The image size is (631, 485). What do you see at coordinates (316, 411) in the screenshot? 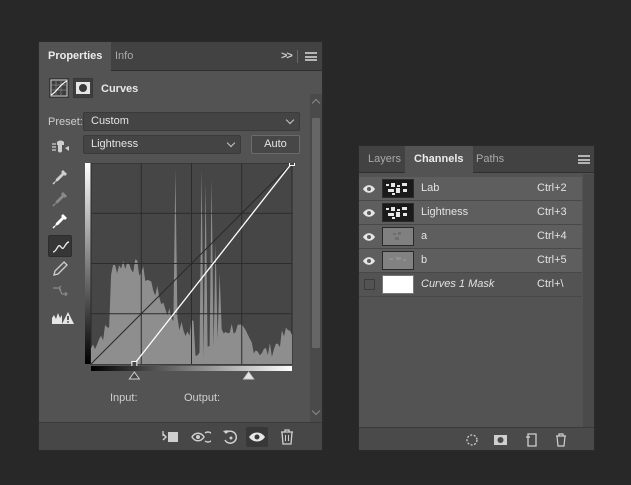
I see `scroll-down-icon` at bounding box center [316, 411].